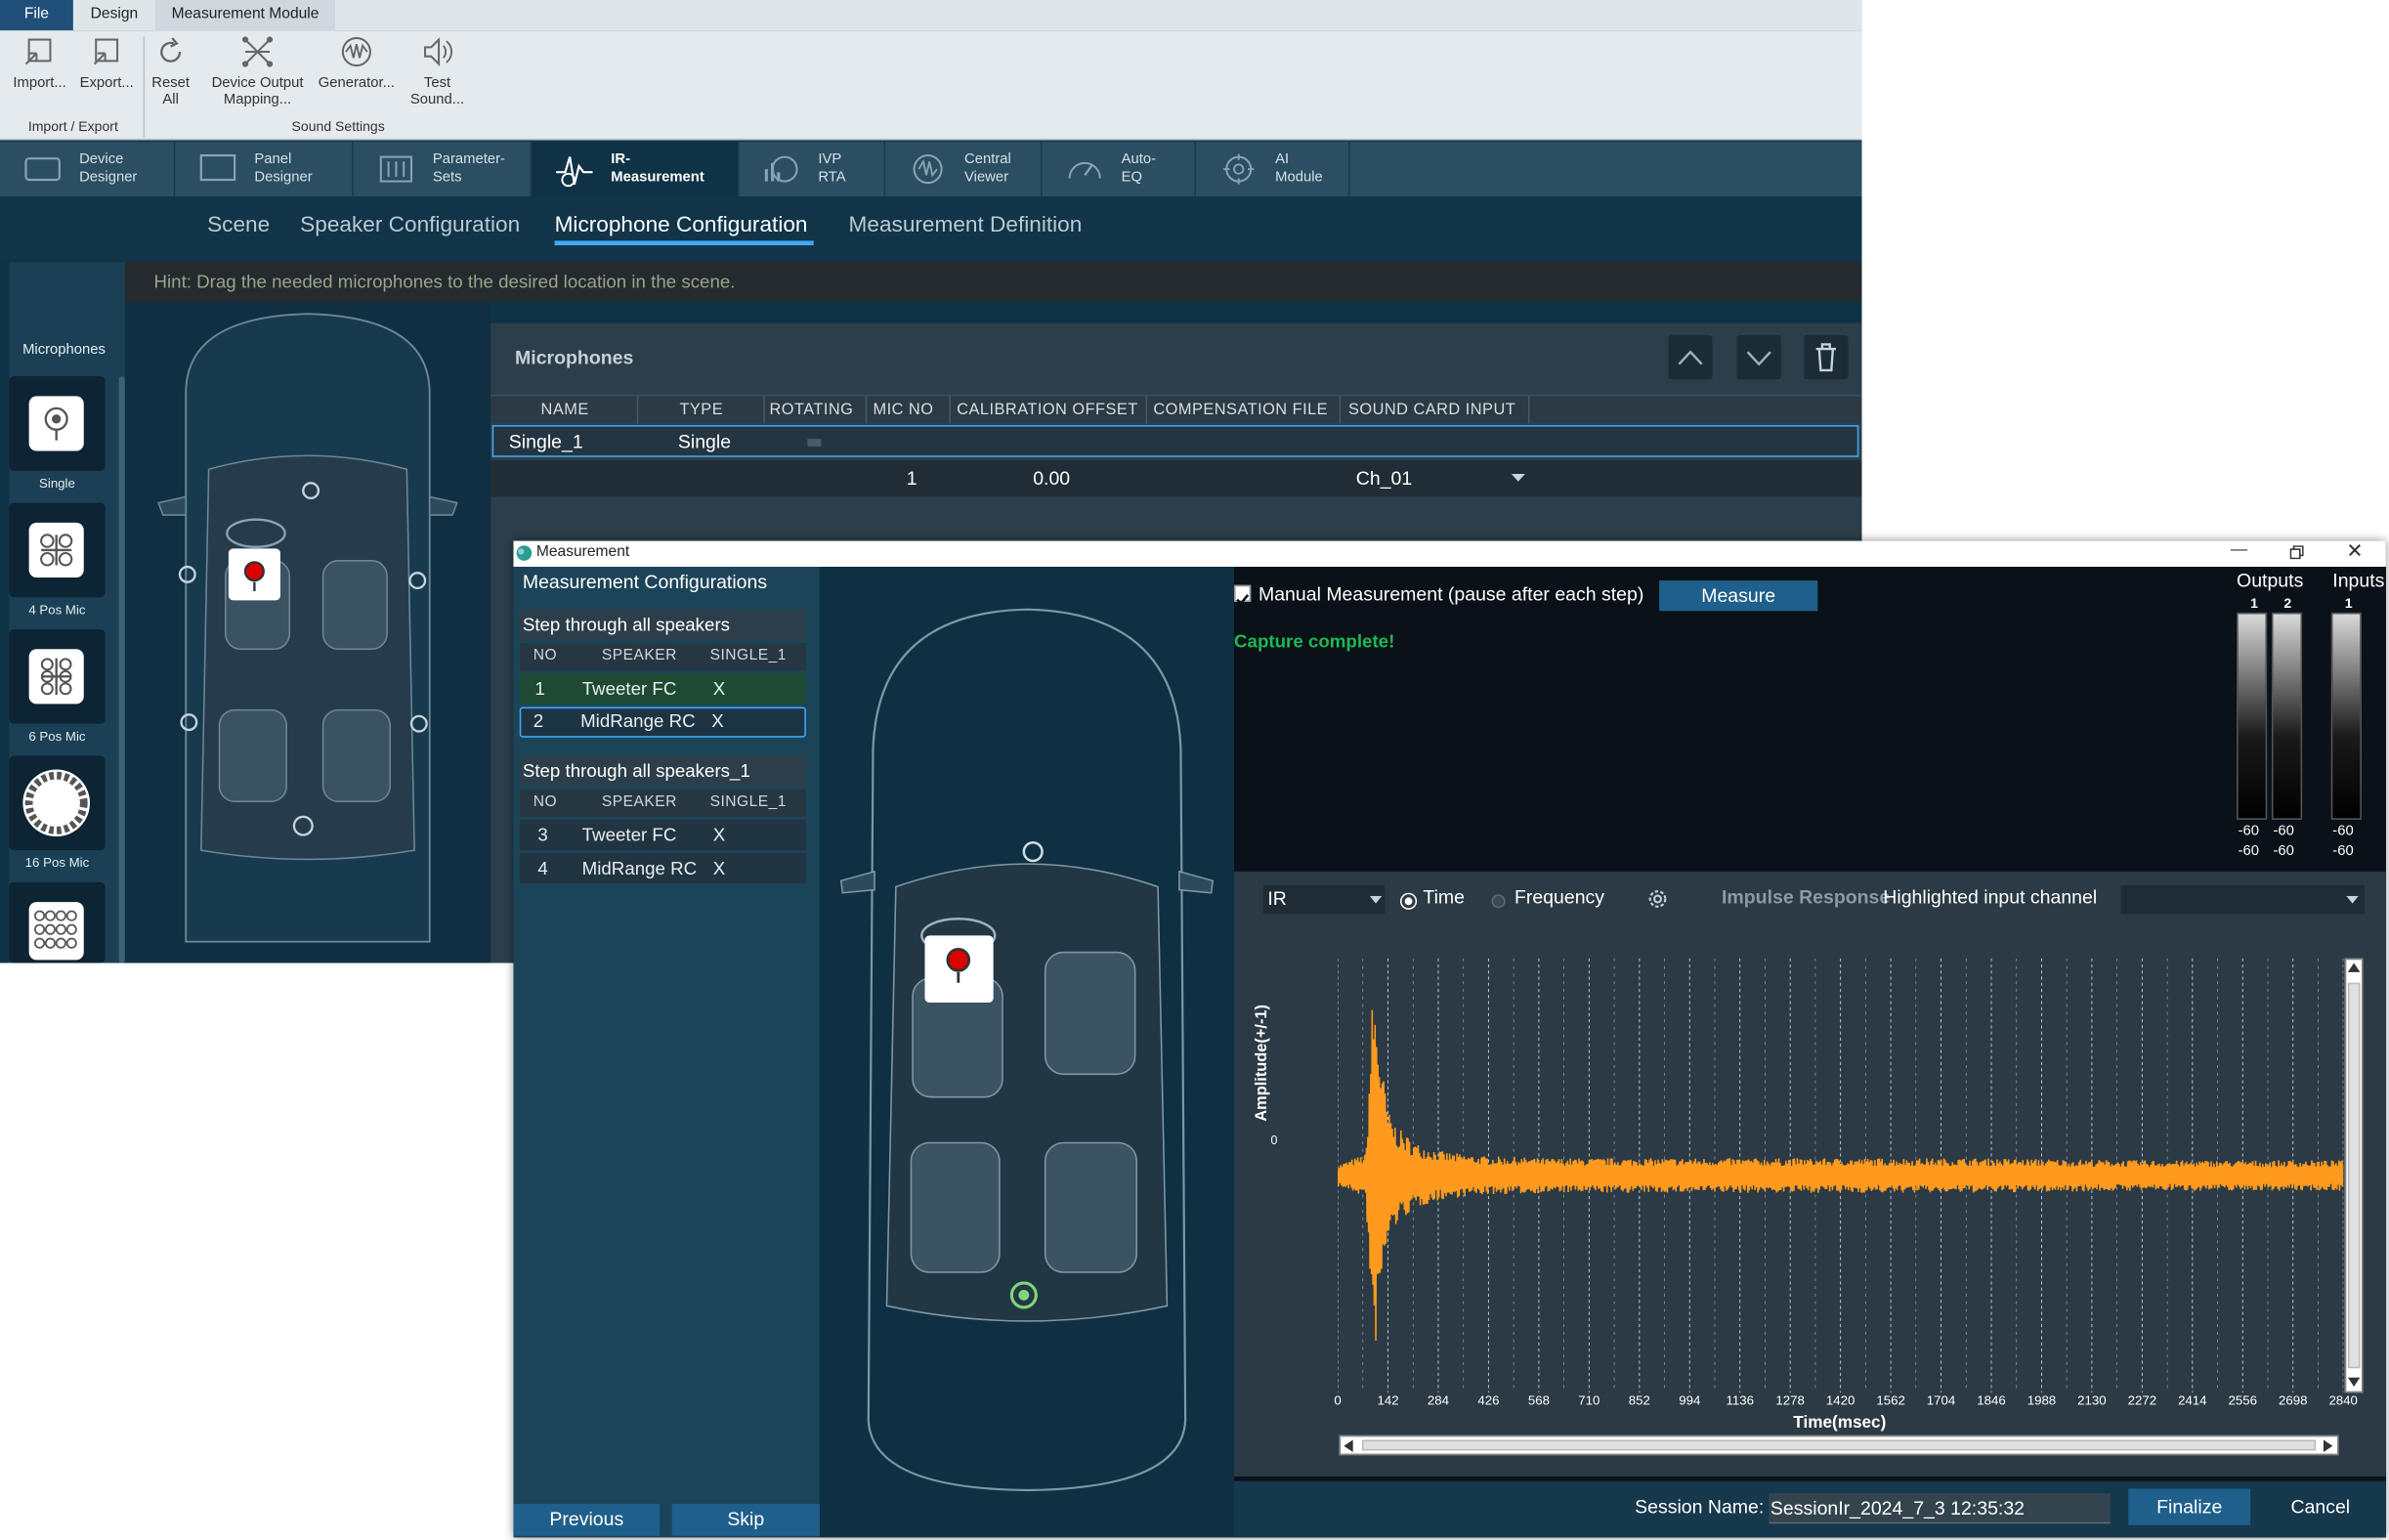 The image size is (2389, 1540). I want to click on palette-item-4-pos-mic, so click(57, 550).